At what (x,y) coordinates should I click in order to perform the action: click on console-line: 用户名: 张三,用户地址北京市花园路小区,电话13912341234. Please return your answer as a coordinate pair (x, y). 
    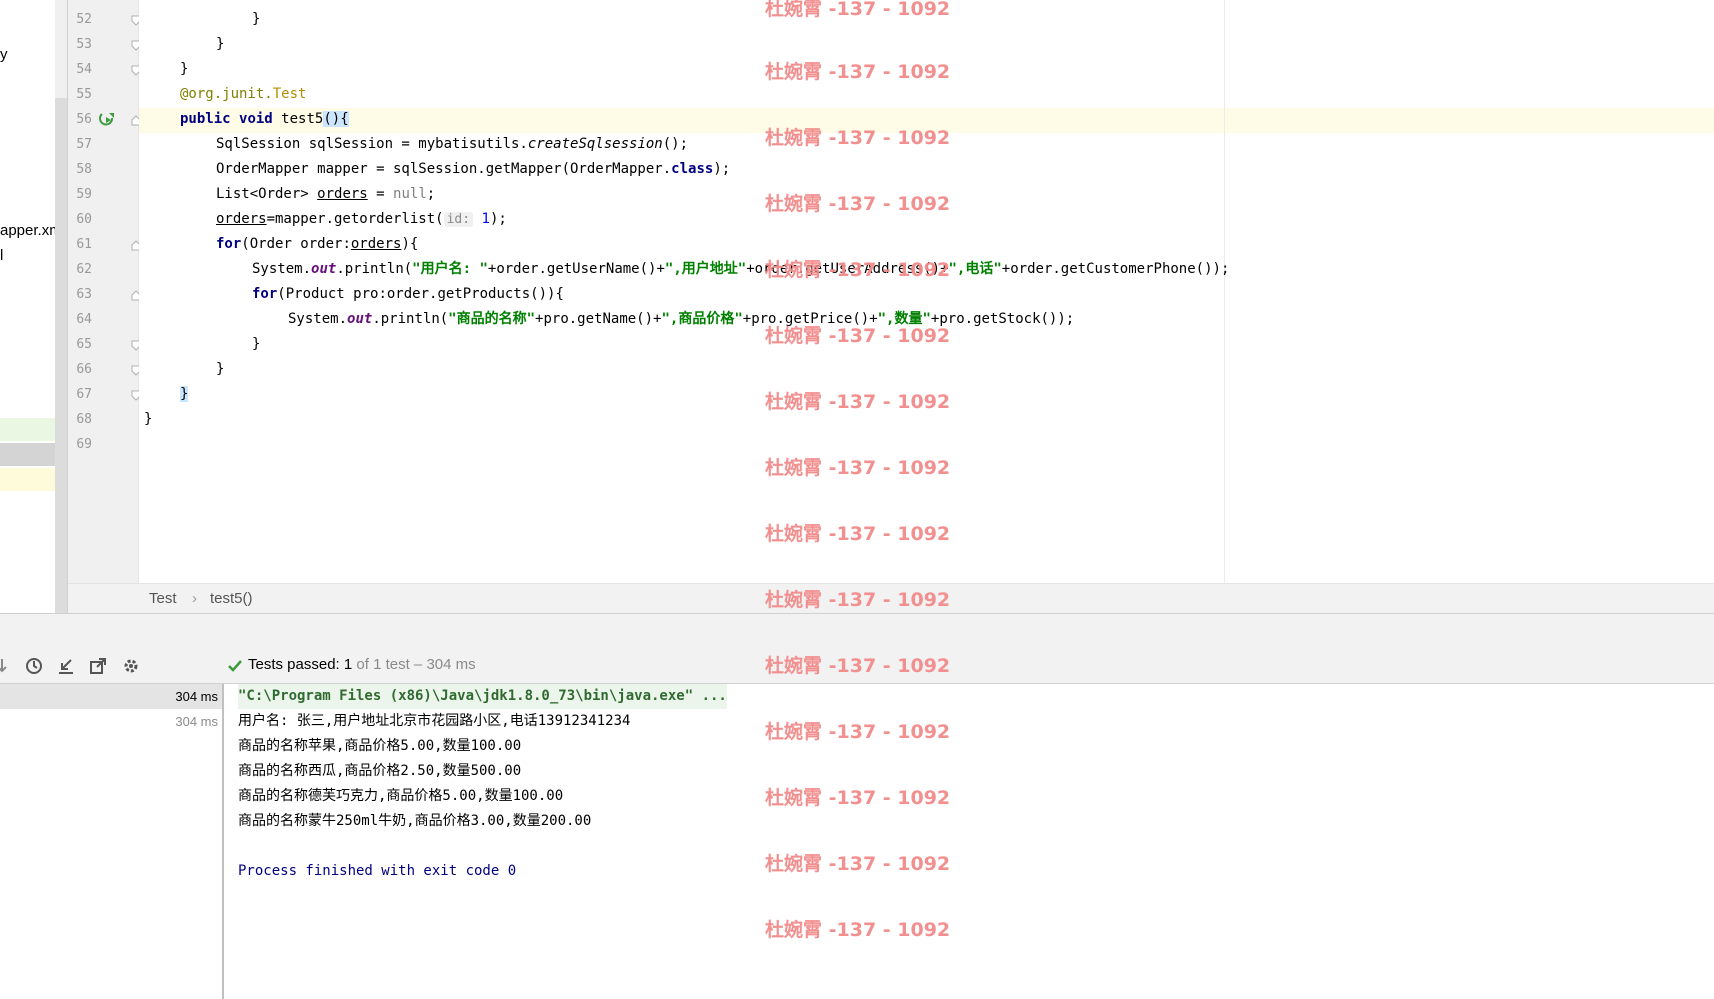
    Looking at the image, I should click on (434, 721).